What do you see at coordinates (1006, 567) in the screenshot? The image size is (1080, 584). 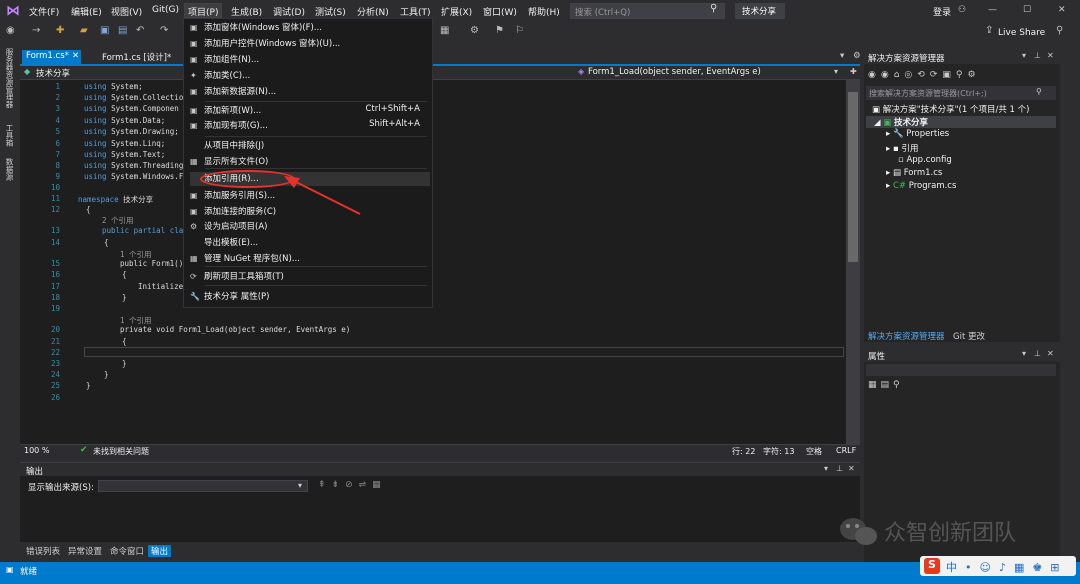 I see `ime-tool-icons: 中•☺♪▦♚⊞` at bounding box center [1006, 567].